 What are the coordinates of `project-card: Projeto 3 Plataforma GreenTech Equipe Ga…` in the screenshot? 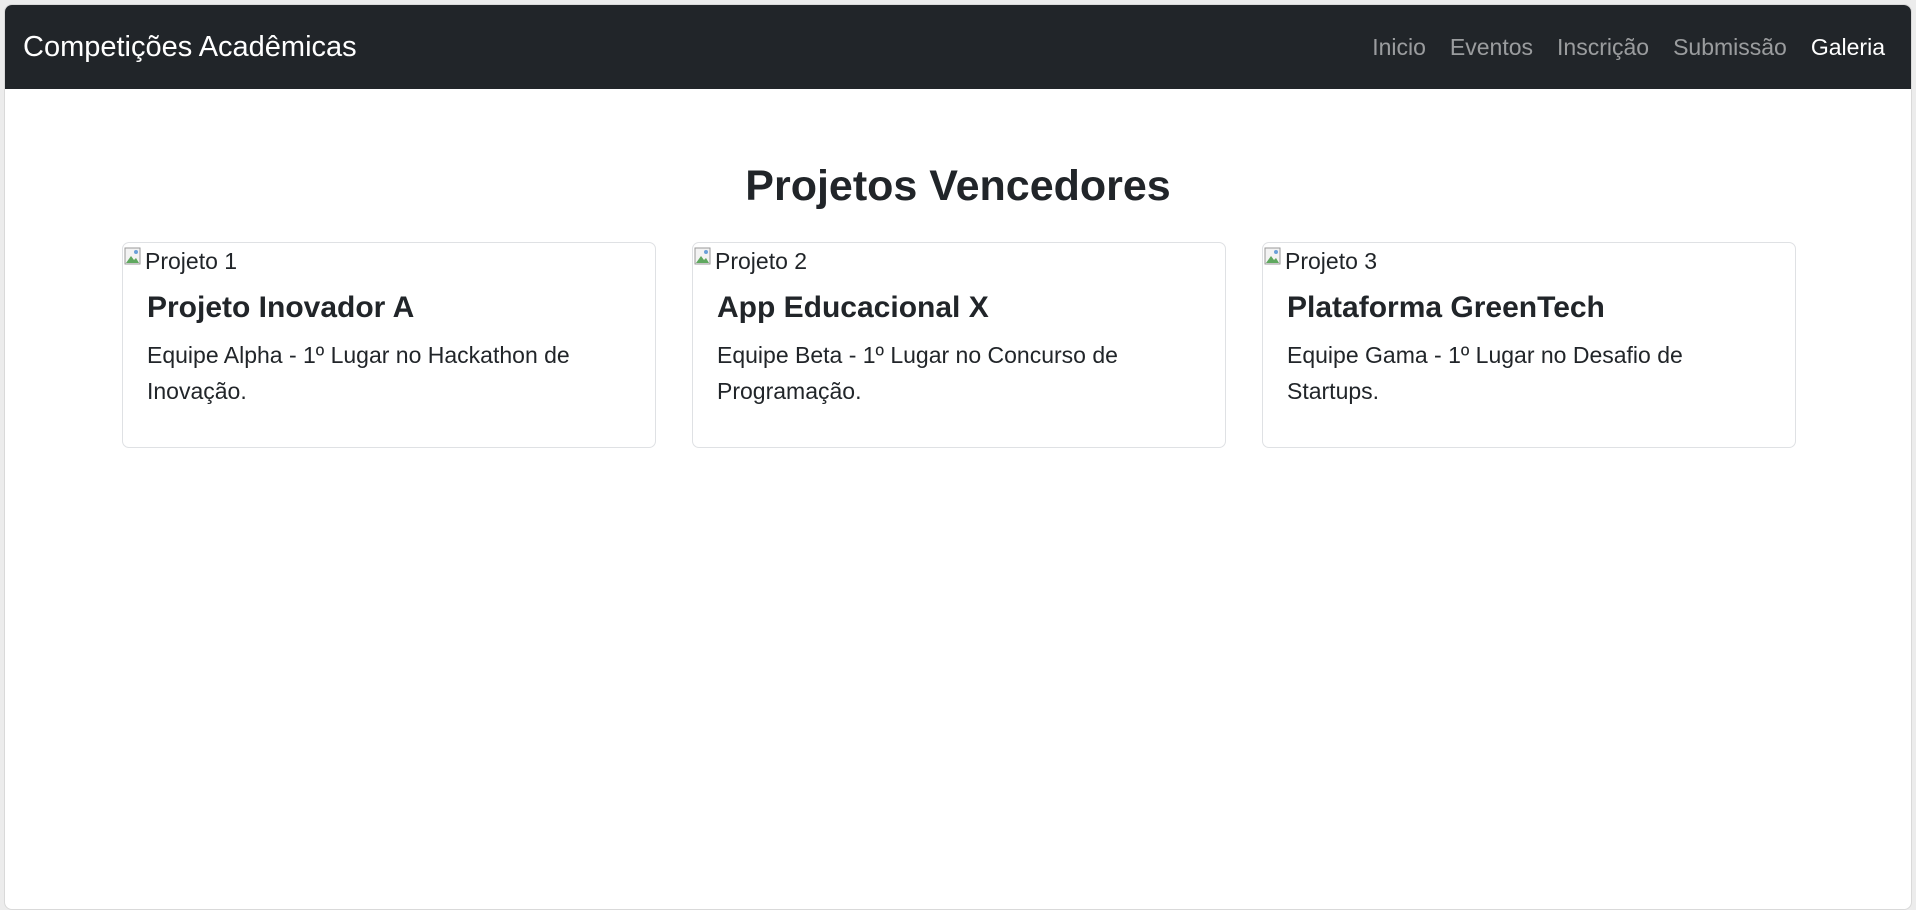 It's located at (1529, 345).